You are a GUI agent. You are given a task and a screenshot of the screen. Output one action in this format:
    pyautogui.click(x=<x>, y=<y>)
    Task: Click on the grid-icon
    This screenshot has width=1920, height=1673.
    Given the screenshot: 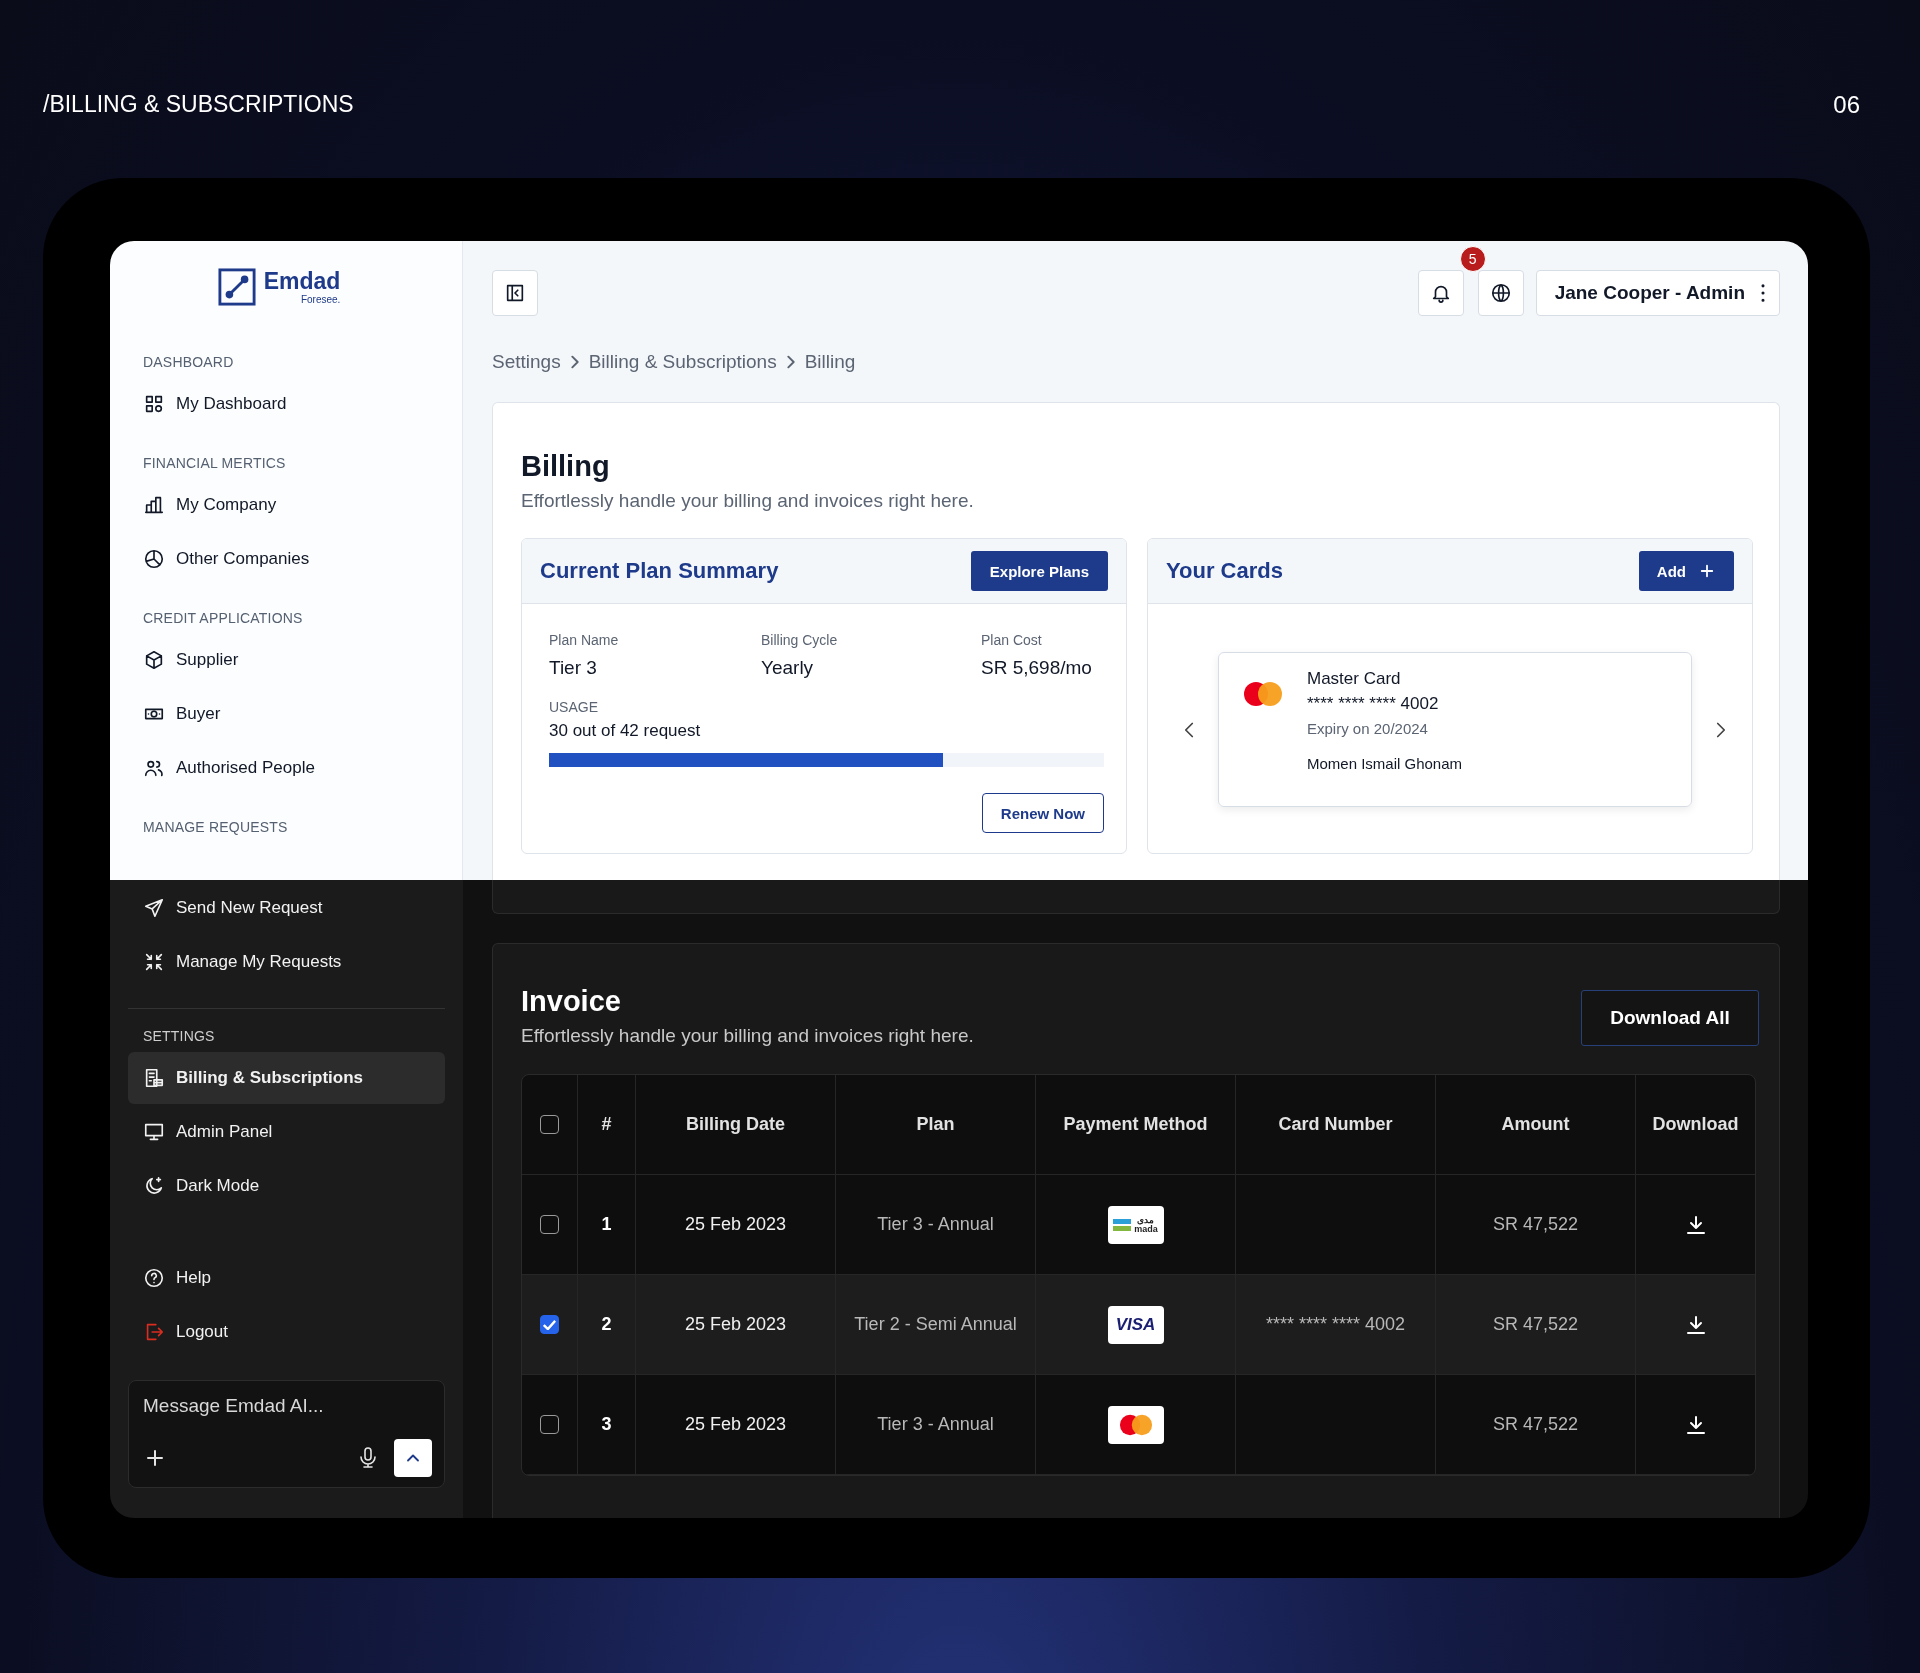 What is the action you would take?
    pyautogui.click(x=154, y=404)
    